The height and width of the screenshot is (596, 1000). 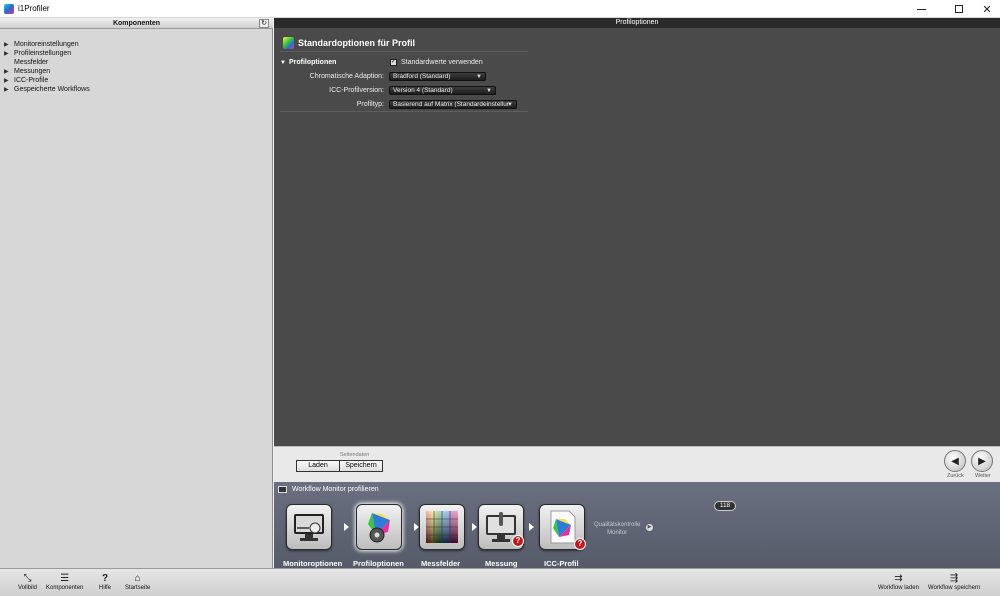 I want to click on main-header: Profiloptionen, so click(x=637, y=23).